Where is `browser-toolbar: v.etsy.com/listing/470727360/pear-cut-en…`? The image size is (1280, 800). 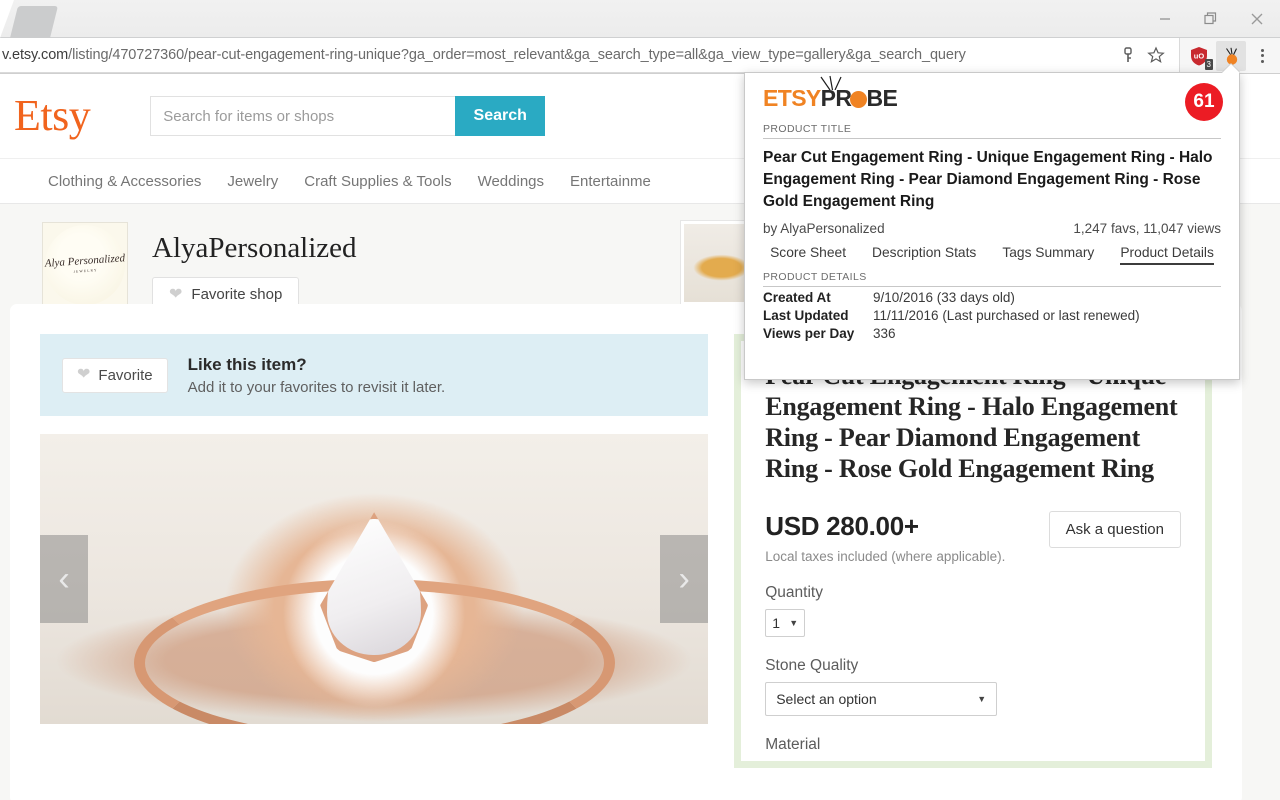 browser-toolbar: v.etsy.com/listing/470727360/pear-cut-en… is located at coordinates (640, 56).